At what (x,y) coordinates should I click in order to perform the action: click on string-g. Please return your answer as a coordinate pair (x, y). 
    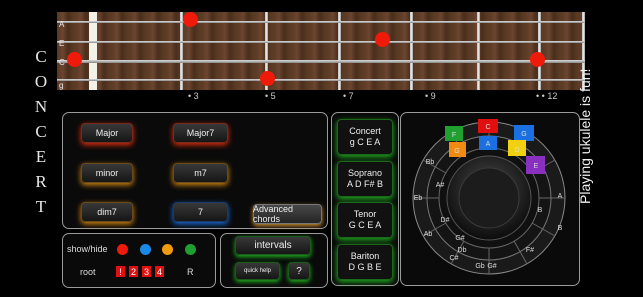
    Looking at the image, I should click on (321, 80).